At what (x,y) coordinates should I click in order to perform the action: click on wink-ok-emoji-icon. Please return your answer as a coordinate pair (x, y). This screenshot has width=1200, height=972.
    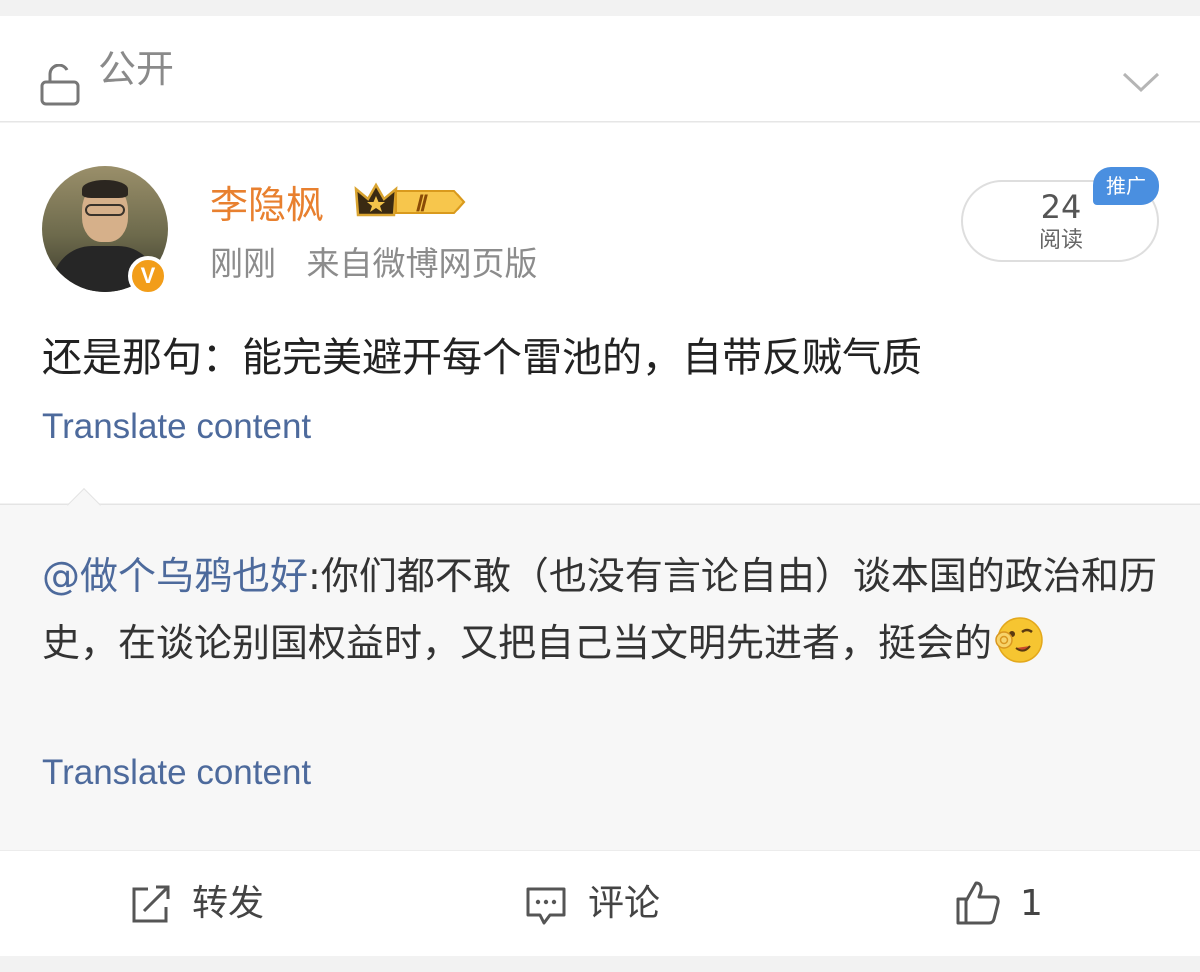
    Looking at the image, I should click on (1019, 640).